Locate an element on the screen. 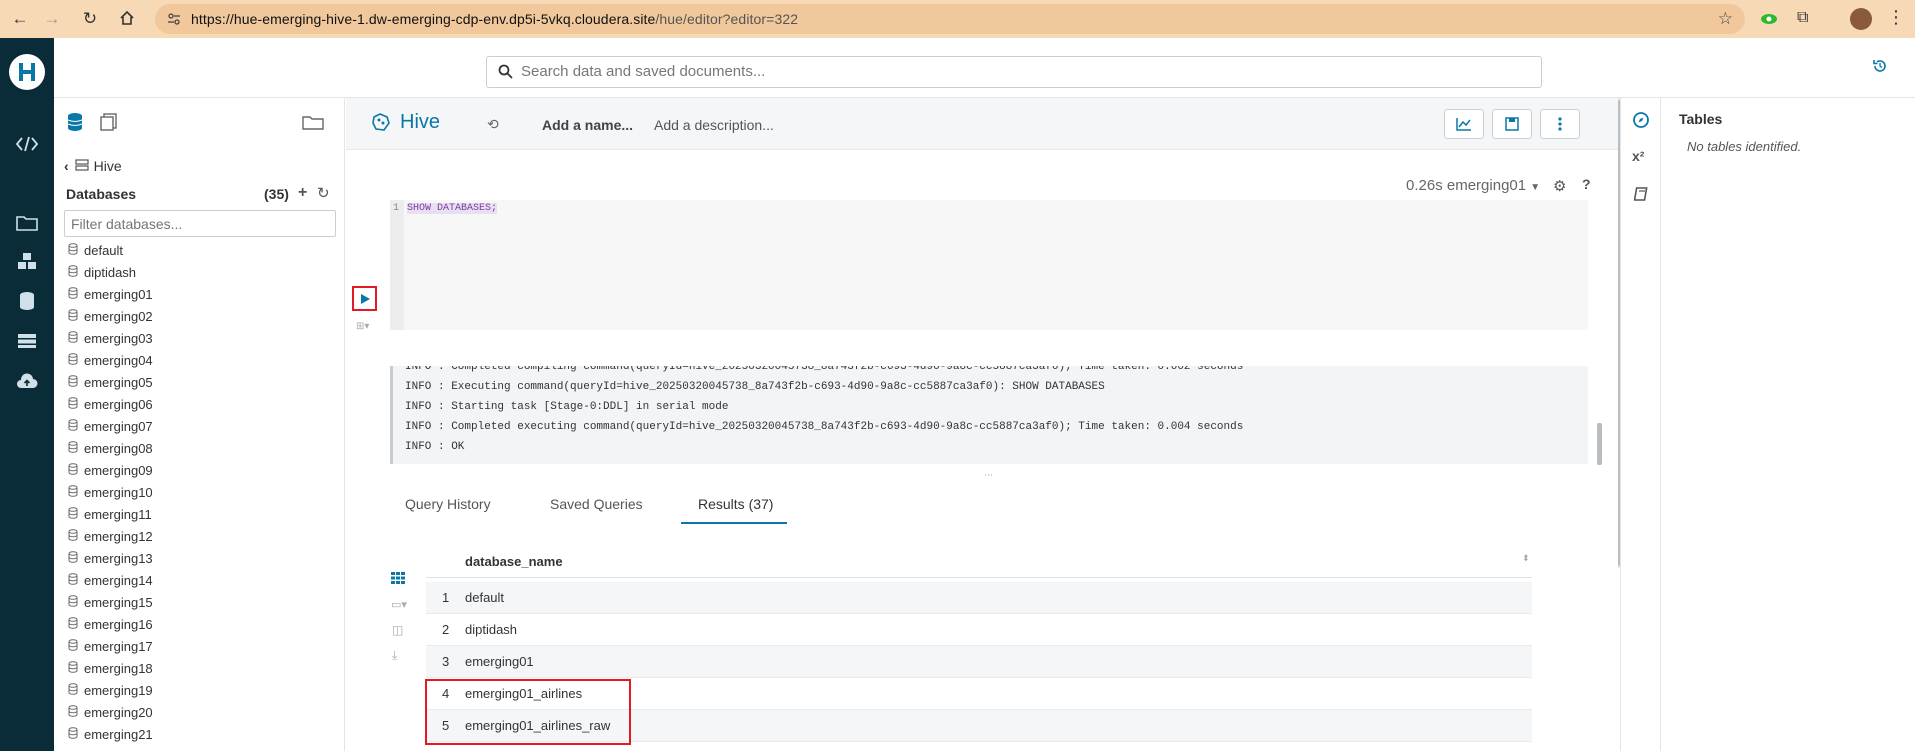  database-item: emerging19 is located at coordinates (110, 690).